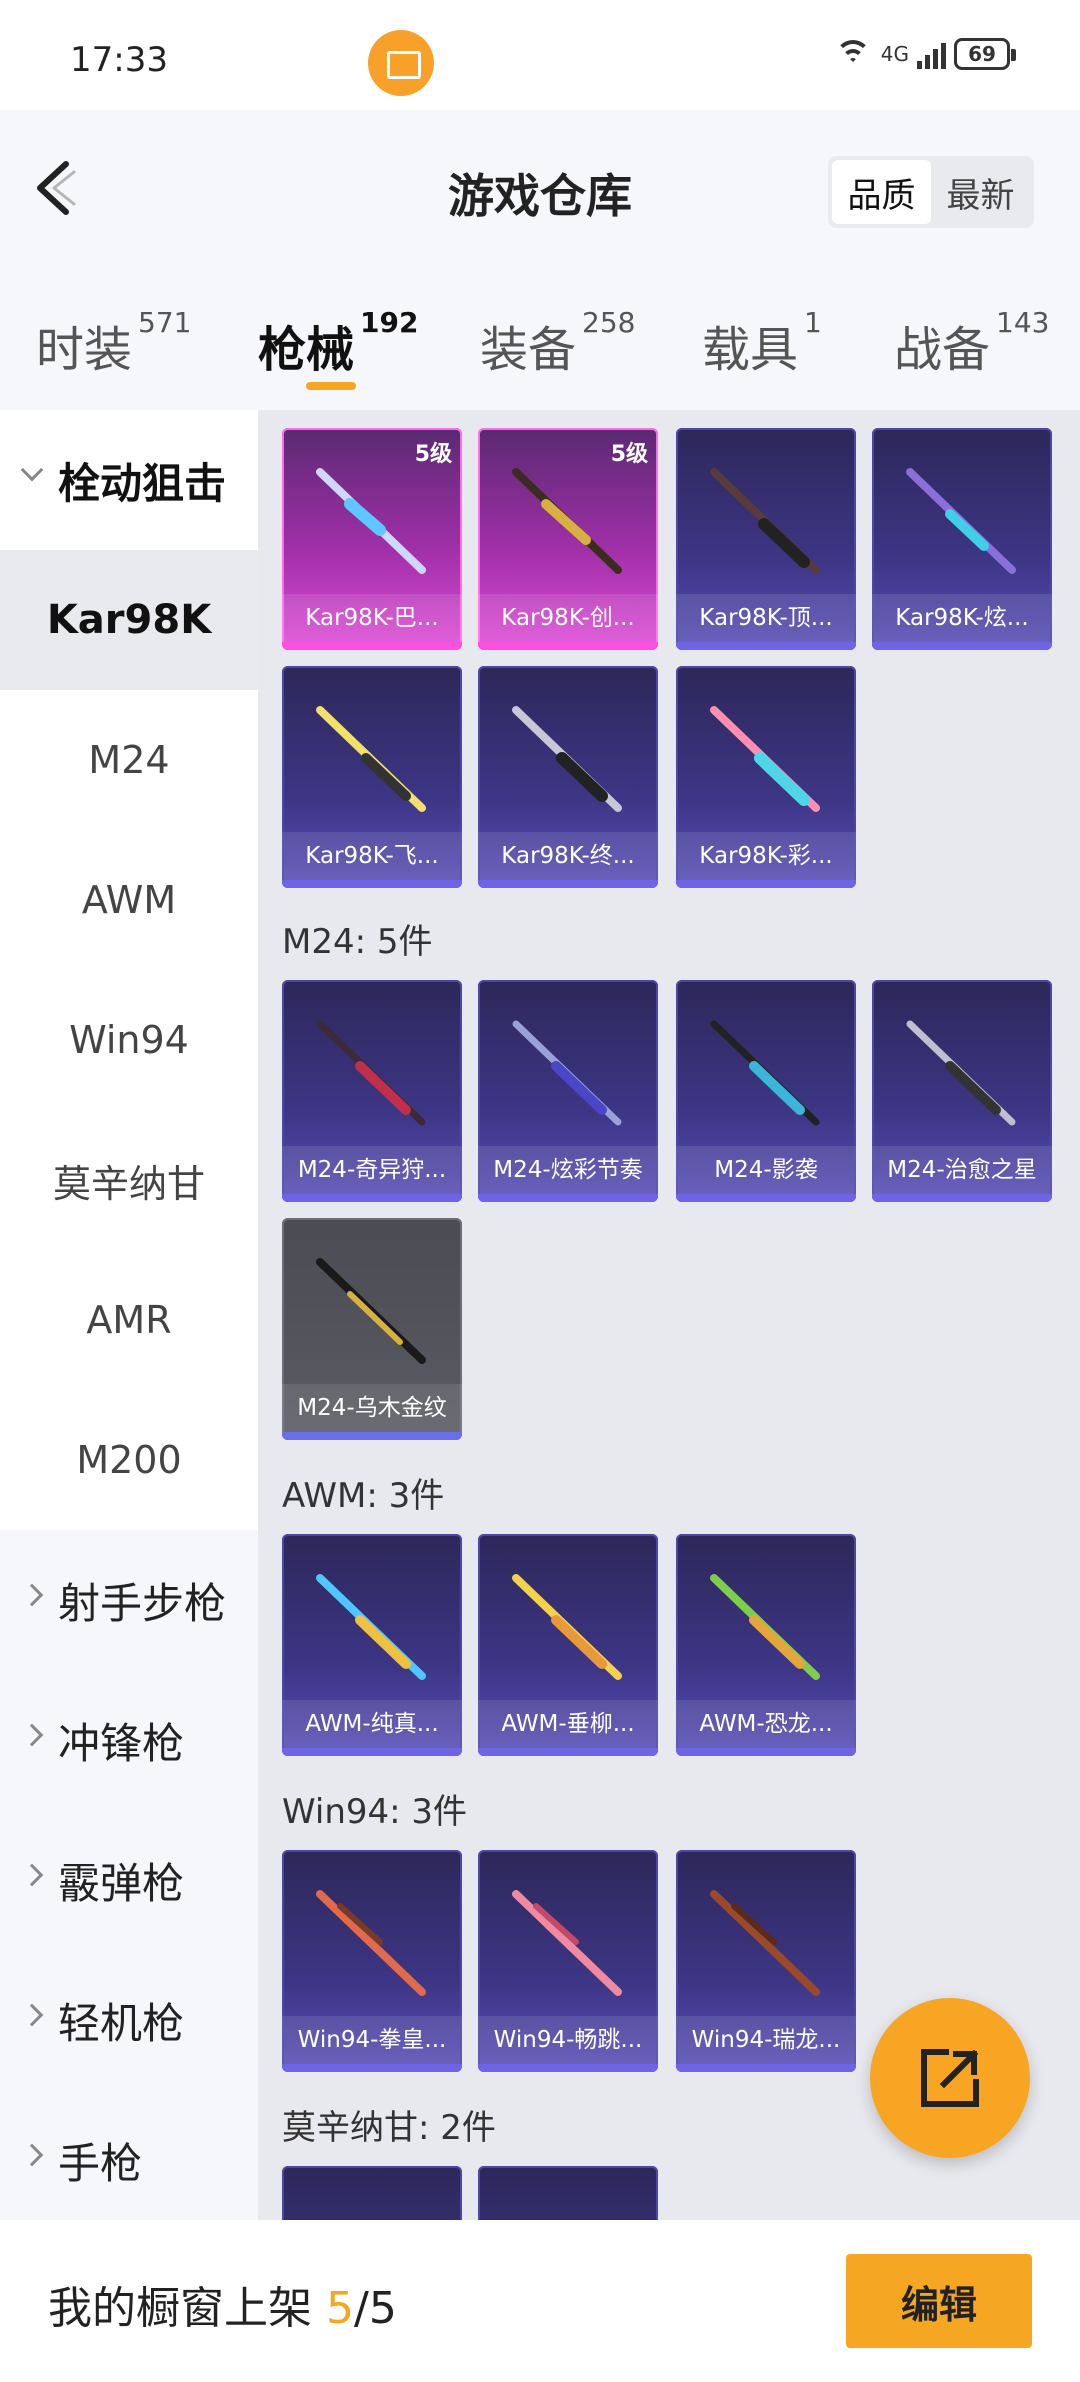  What do you see at coordinates (129, 620) in the screenshot?
I see `sidebar-item-kar98k: Kar98K` at bounding box center [129, 620].